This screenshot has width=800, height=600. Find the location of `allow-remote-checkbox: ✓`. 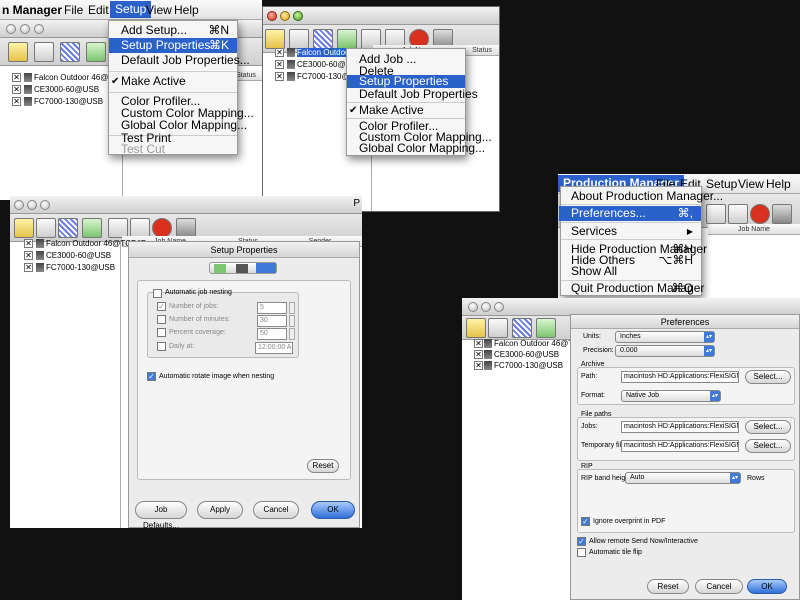

allow-remote-checkbox: ✓ is located at coordinates (581, 541).